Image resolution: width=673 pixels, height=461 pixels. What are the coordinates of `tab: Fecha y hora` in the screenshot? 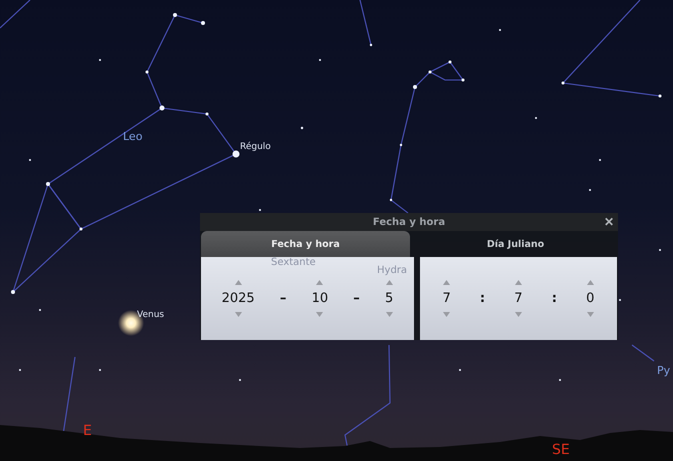 It's located at (305, 244).